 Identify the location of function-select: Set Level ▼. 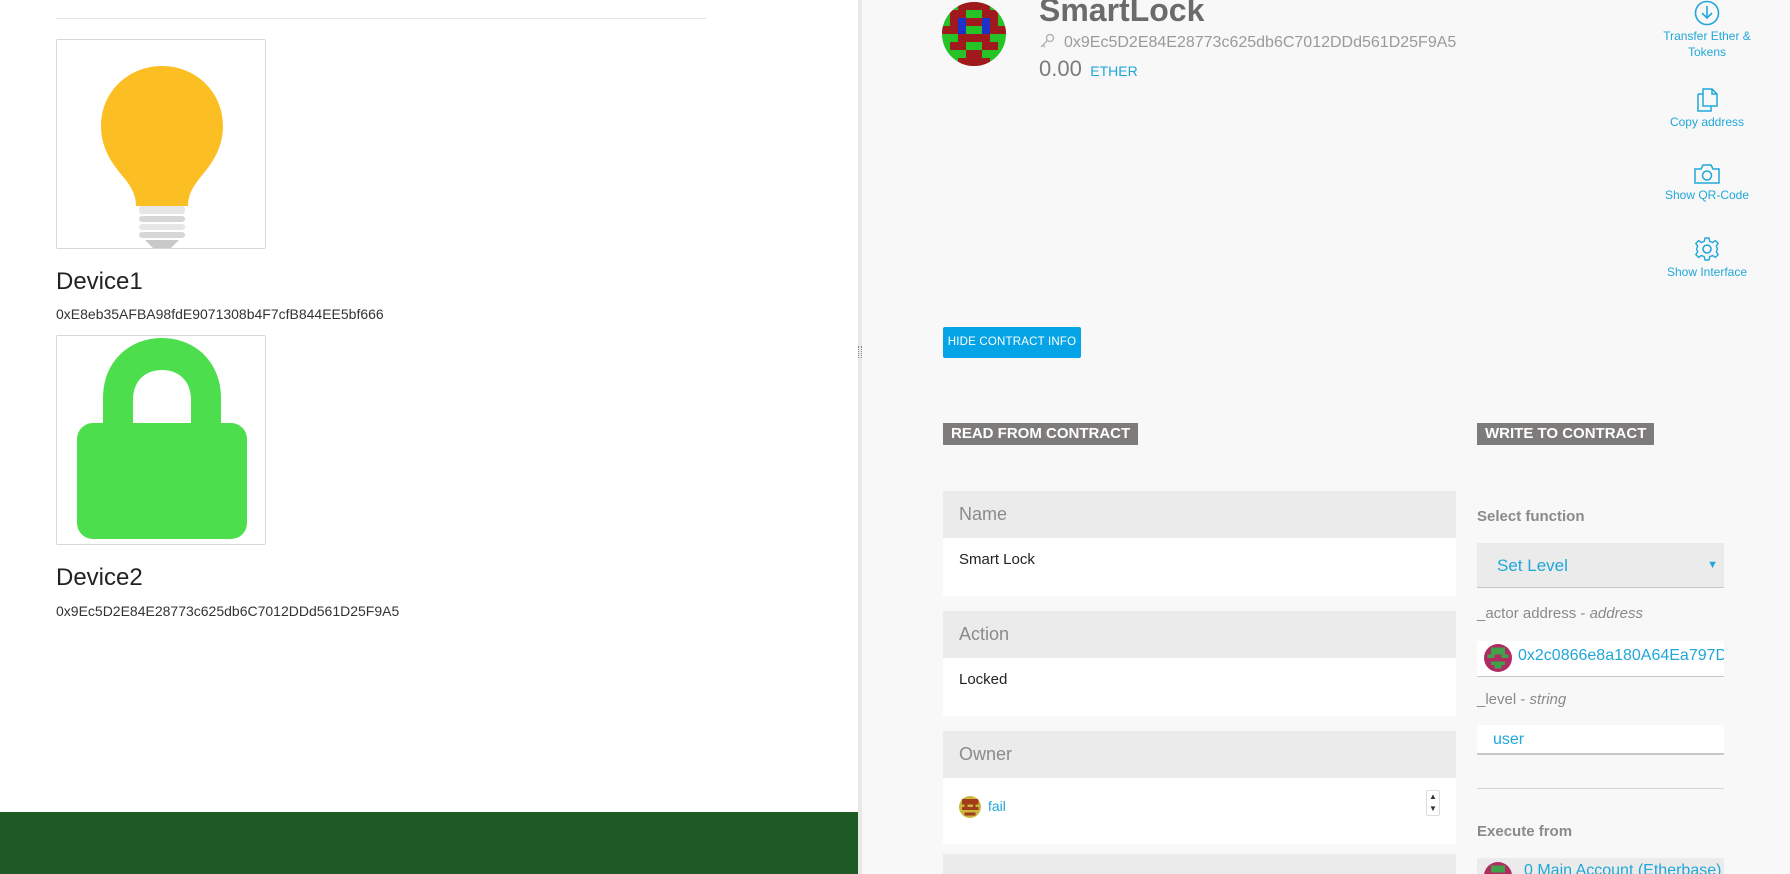
(1600, 565).